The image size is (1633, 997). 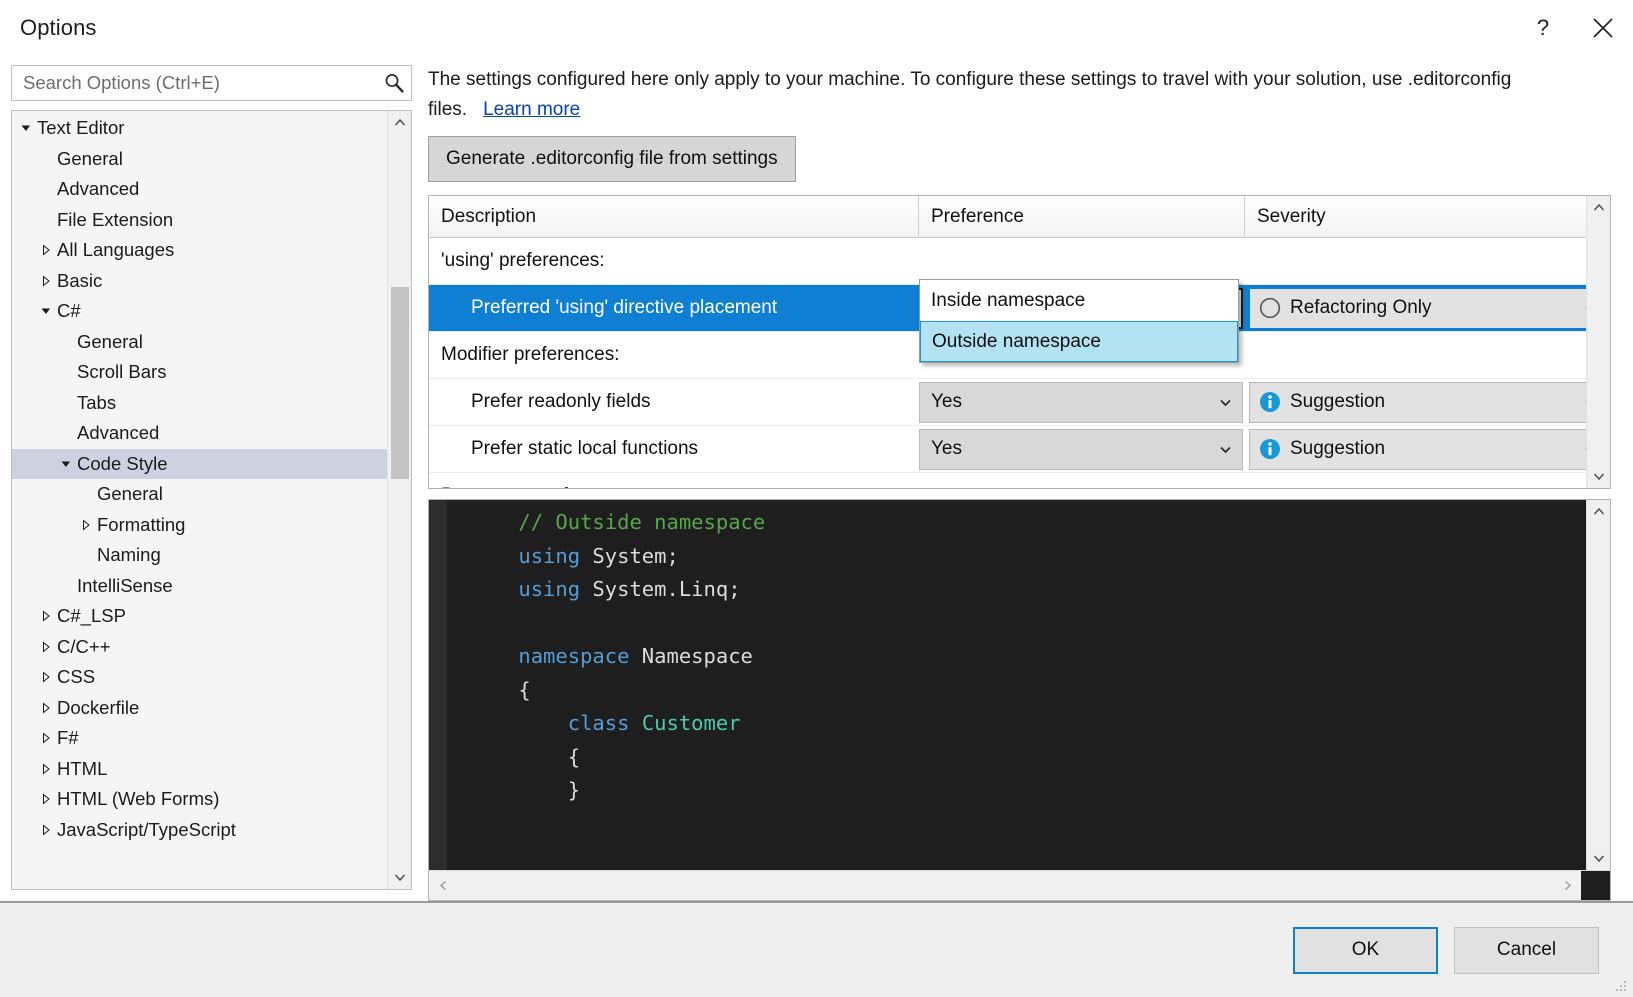 What do you see at coordinates (1082, 216) in the screenshot?
I see `column-header-preference: Preference` at bounding box center [1082, 216].